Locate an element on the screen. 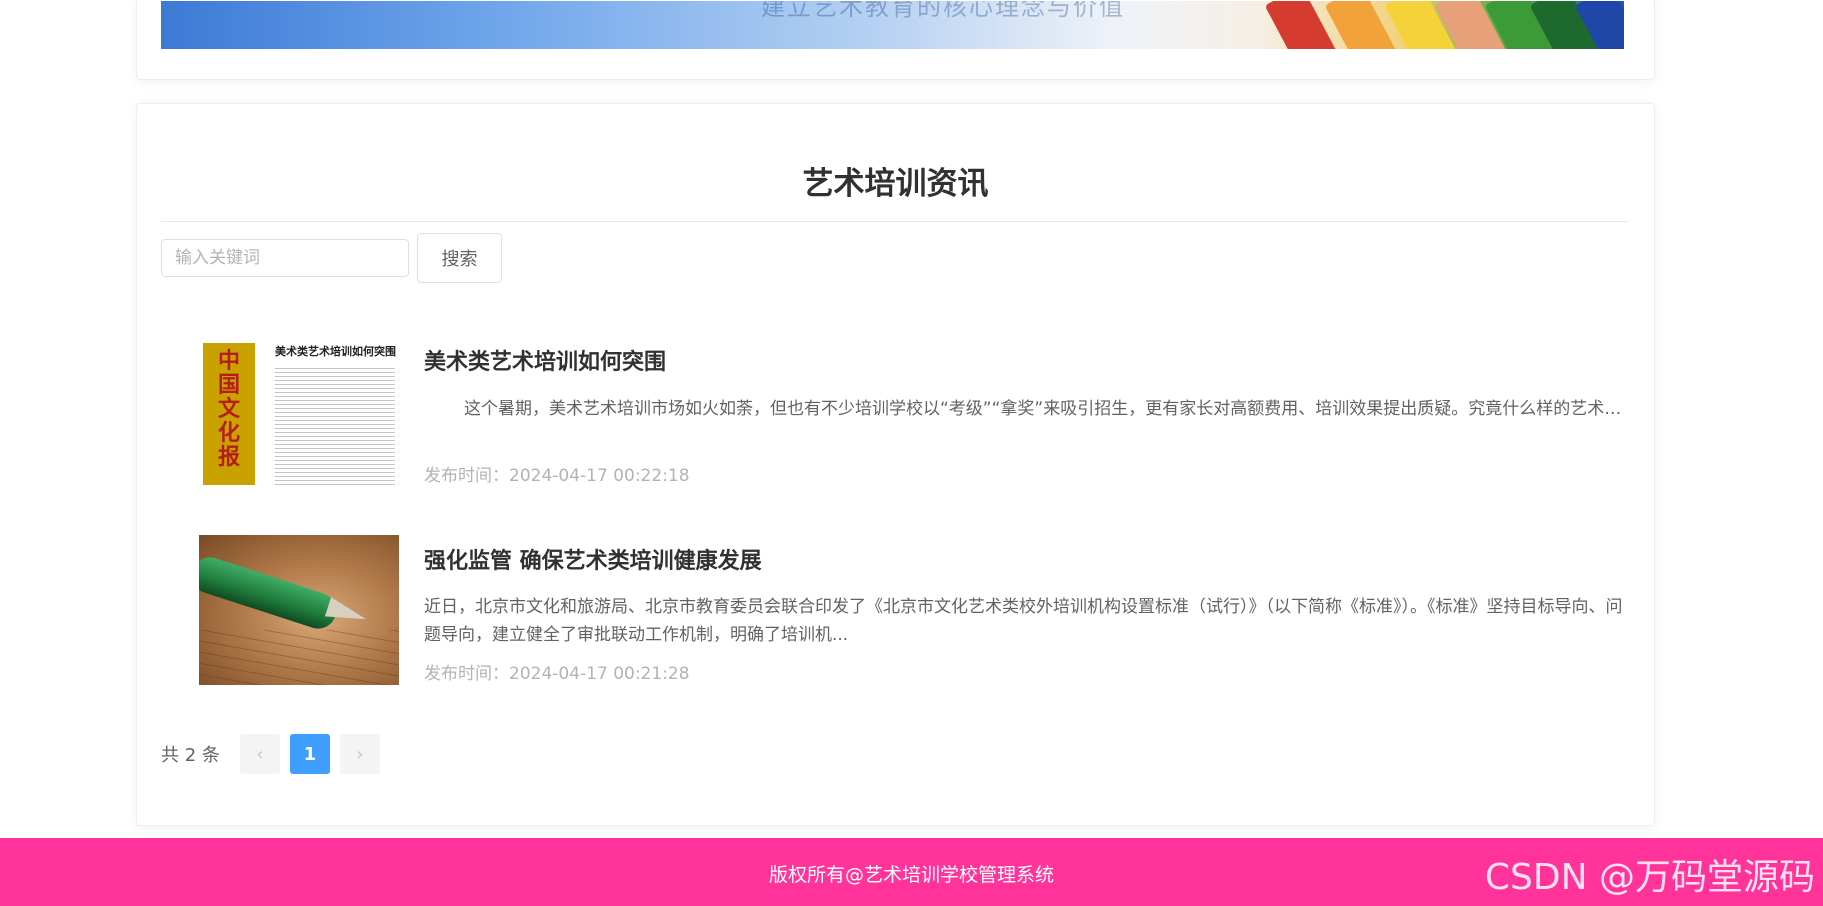 This screenshot has height=906, width=1823. section-title: 艺术培训资讯 is located at coordinates (895, 184).